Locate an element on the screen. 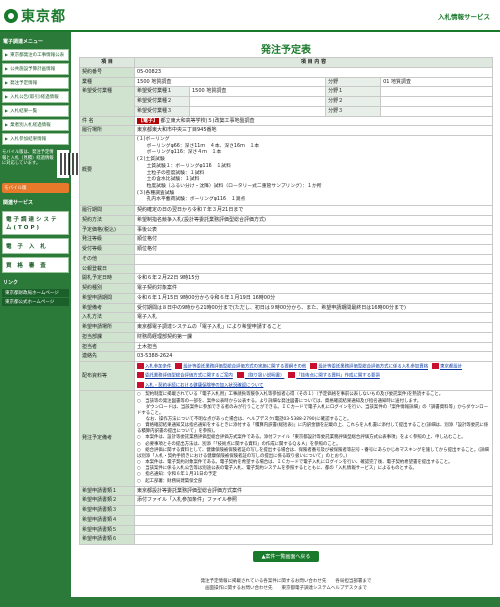 The height and width of the screenshot is (607, 500). table-row: 希望申請書類５ is located at coordinates (286, 530).